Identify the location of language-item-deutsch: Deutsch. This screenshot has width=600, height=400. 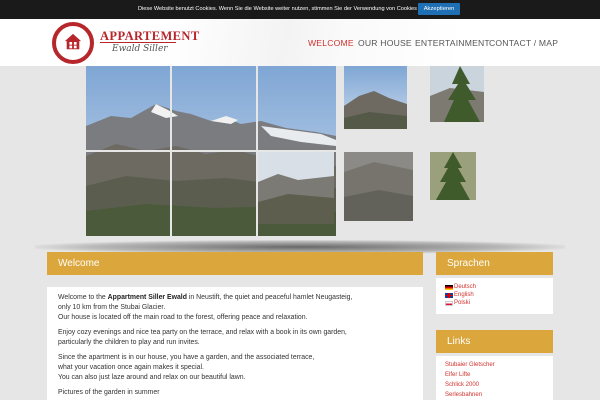
(499, 287).